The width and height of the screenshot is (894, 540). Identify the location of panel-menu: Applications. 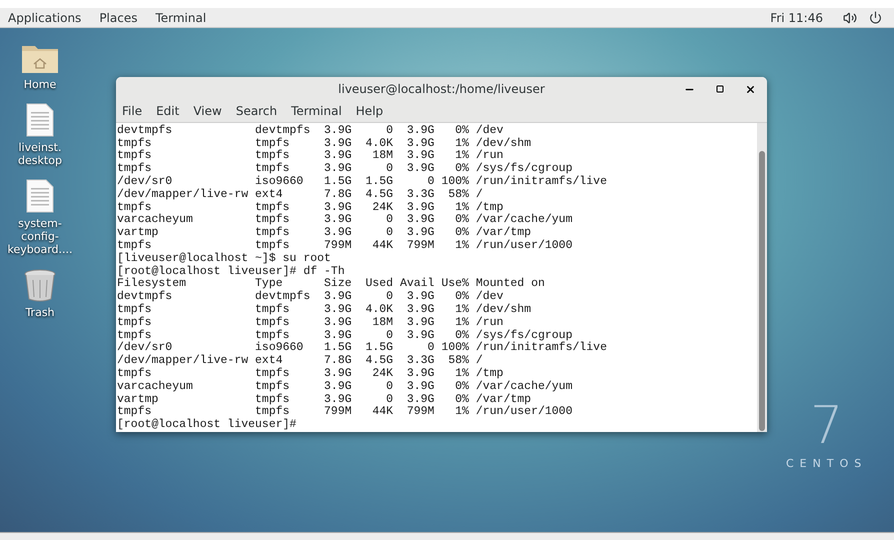
(45, 17).